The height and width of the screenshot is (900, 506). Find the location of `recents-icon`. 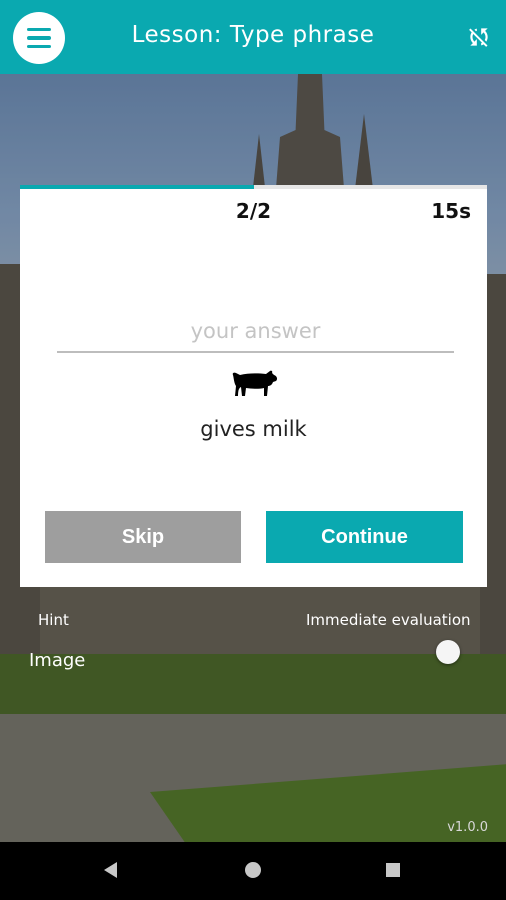

recents-icon is located at coordinates (393, 870).